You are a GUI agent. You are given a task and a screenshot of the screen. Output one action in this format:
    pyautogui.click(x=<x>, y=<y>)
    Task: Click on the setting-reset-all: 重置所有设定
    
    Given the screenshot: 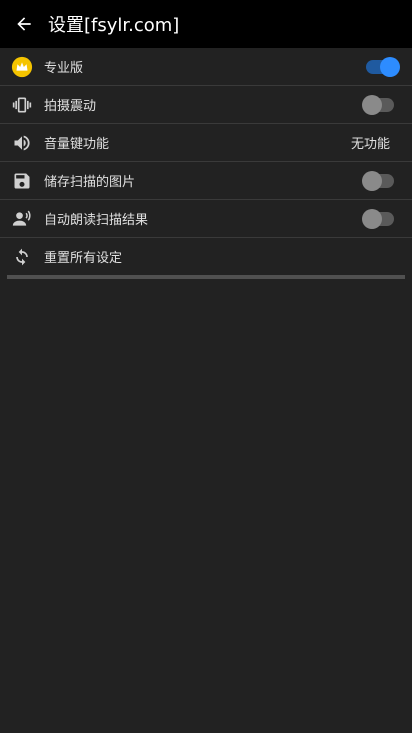 What is the action you would take?
    pyautogui.click(x=206, y=256)
    